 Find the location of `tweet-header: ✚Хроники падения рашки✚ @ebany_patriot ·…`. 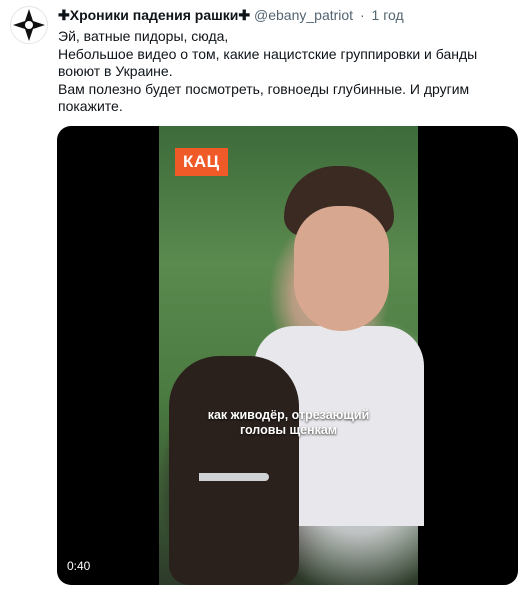

tweet-header: ✚Хроники падения рашки✚ @ebany_patriot ·… is located at coordinates (289, 15).